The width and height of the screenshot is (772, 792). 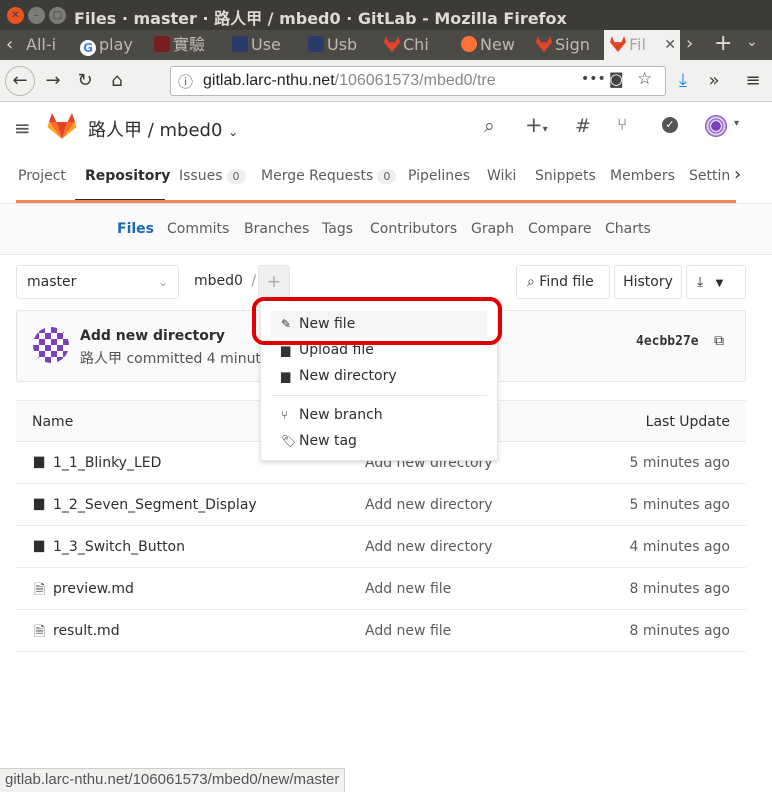 What do you see at coordinates (15, 15) in the screenshot?
I see `close-window-icon: ✕` at bounding box center [15, 15].